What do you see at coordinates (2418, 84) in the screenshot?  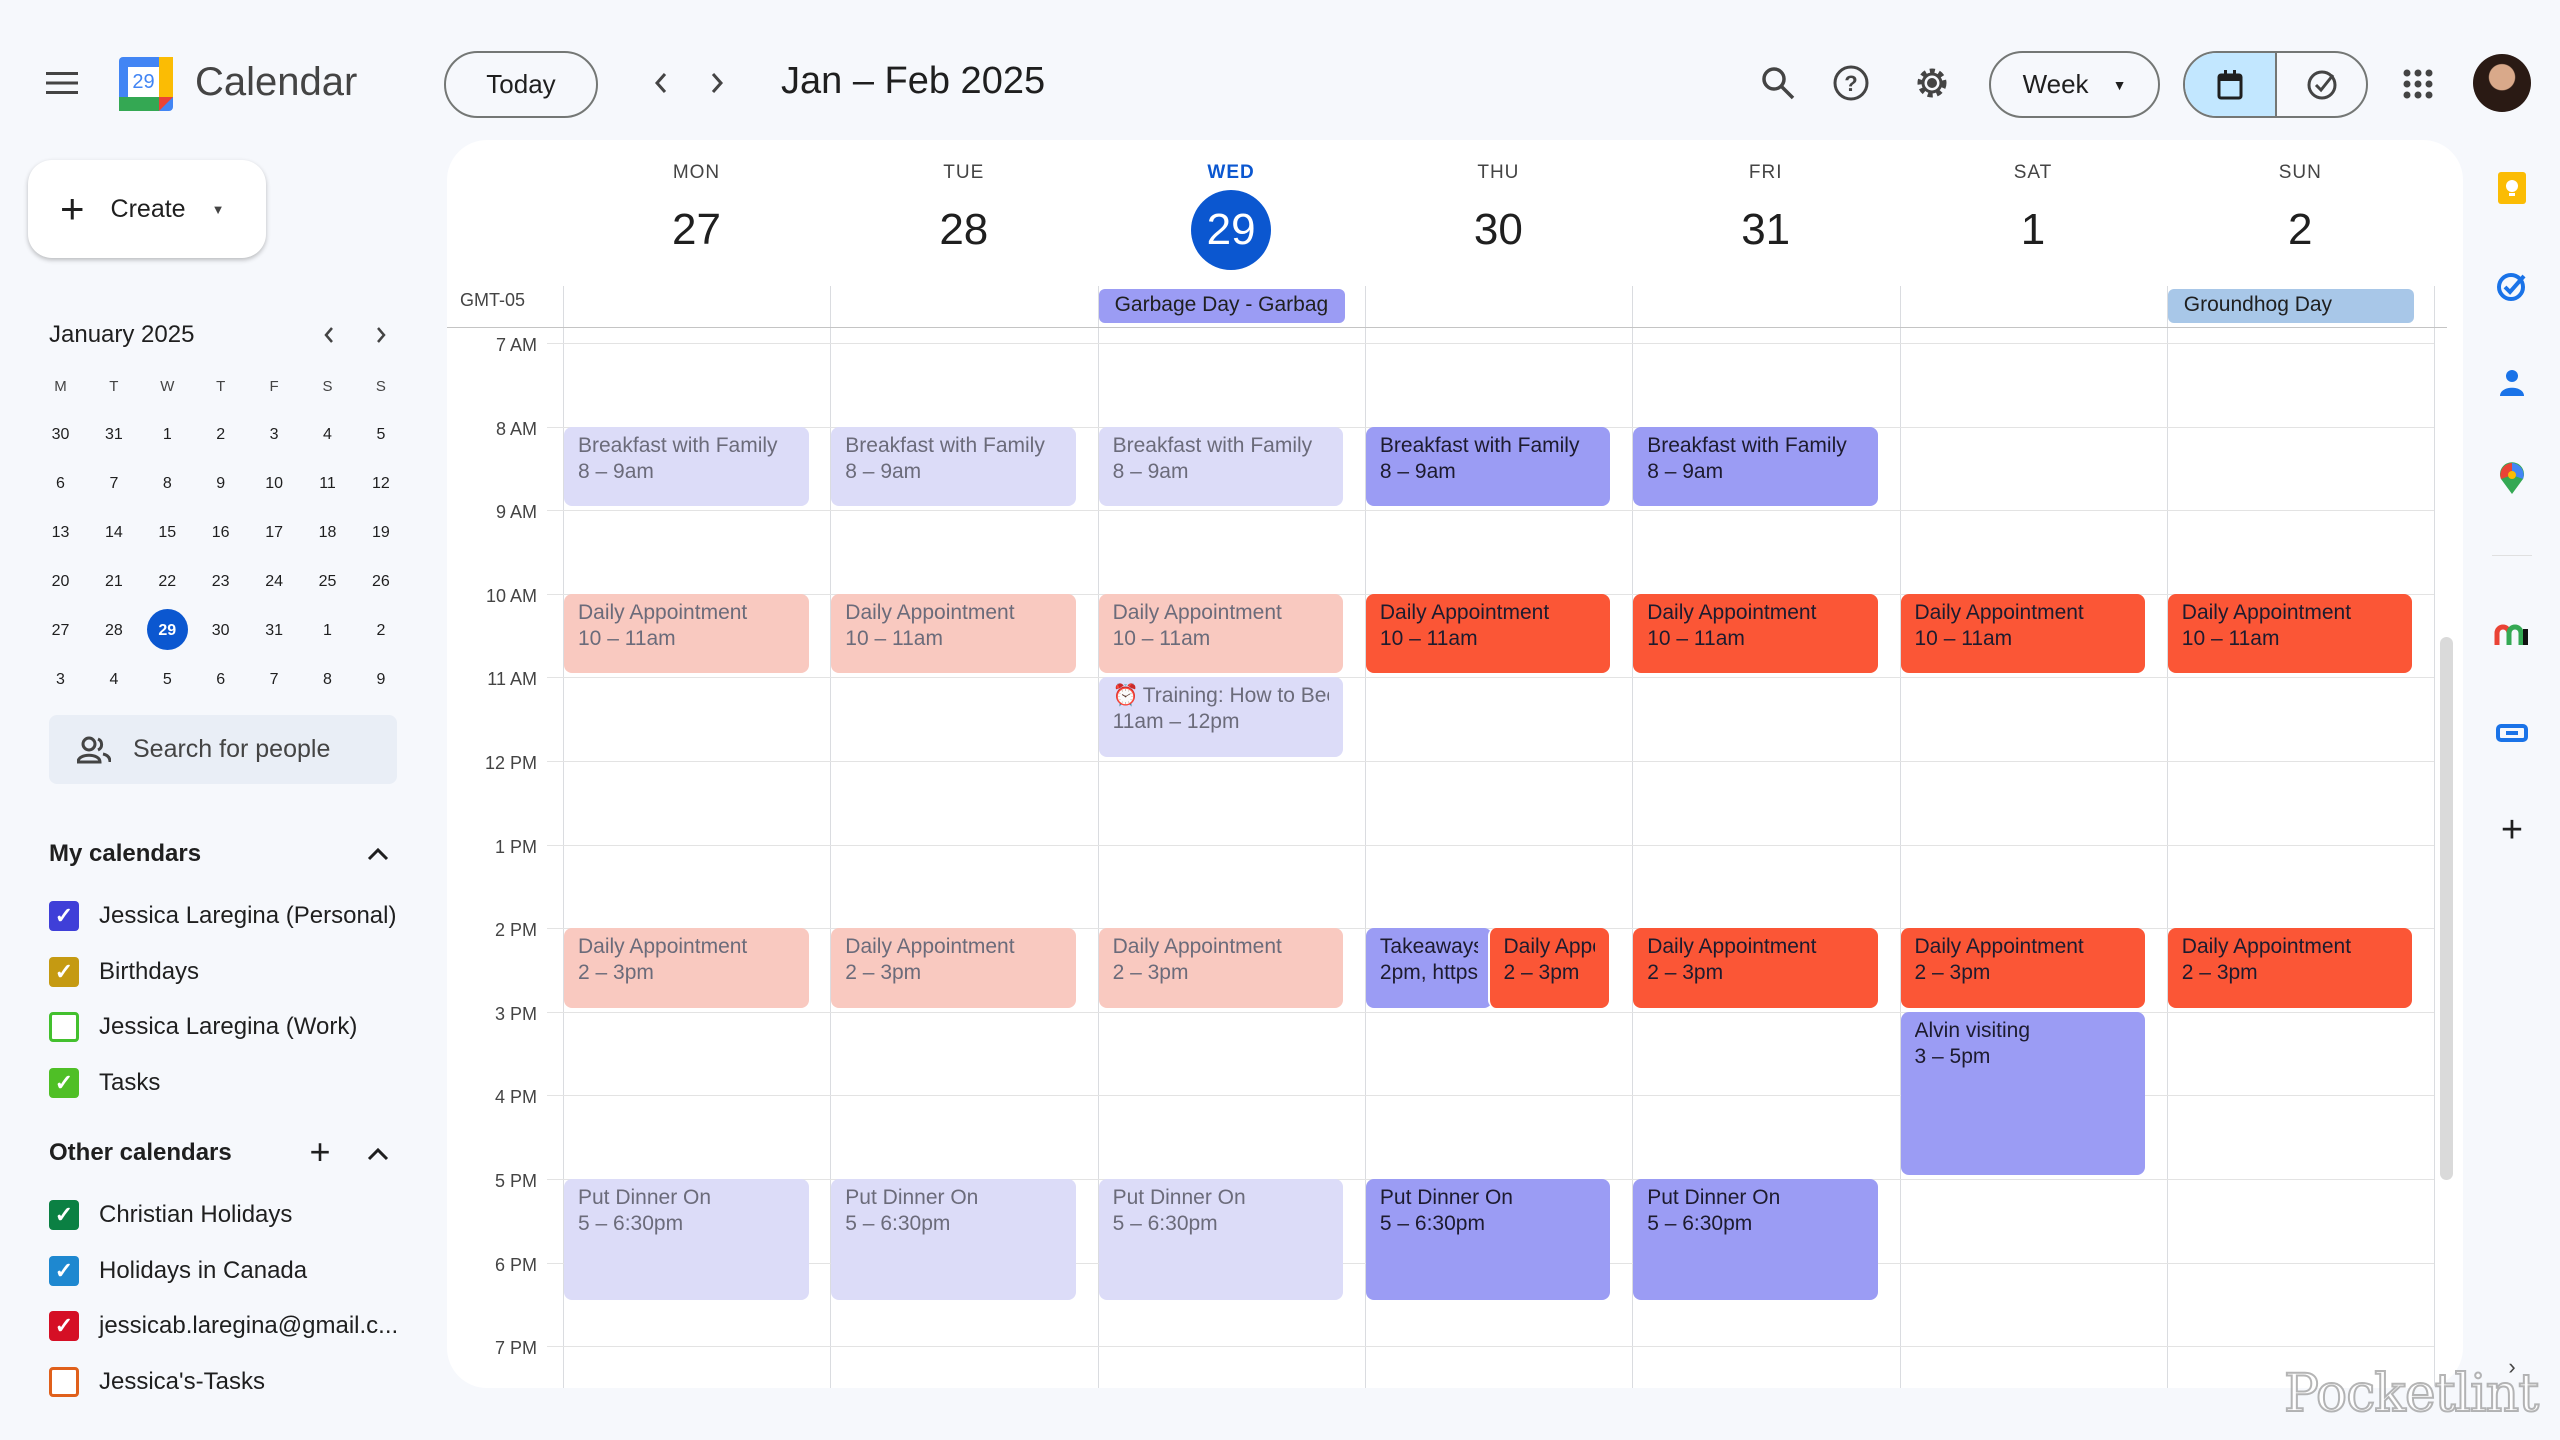 I see `google-apps-button` at bounding box center [2418, 84].